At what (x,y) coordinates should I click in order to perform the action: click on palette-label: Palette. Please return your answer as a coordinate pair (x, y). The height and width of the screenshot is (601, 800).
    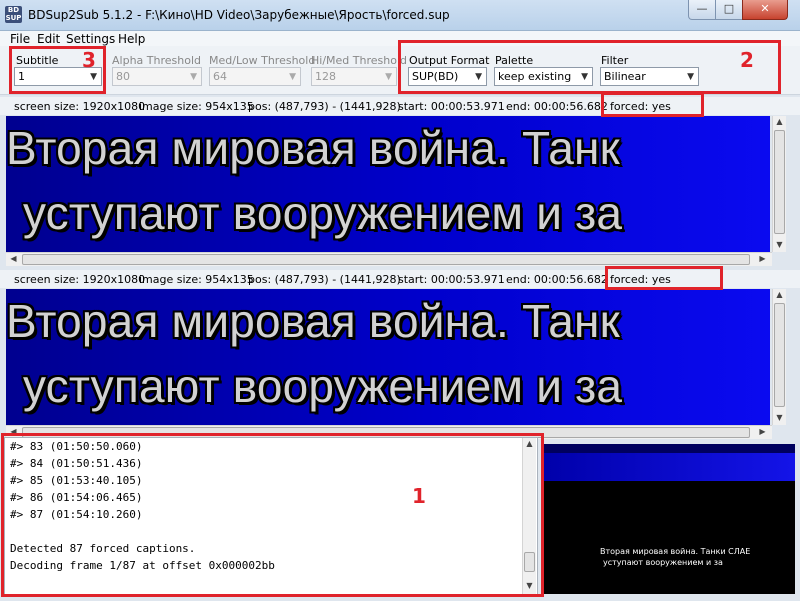
    Looking at the image, I should click on (514, 60).